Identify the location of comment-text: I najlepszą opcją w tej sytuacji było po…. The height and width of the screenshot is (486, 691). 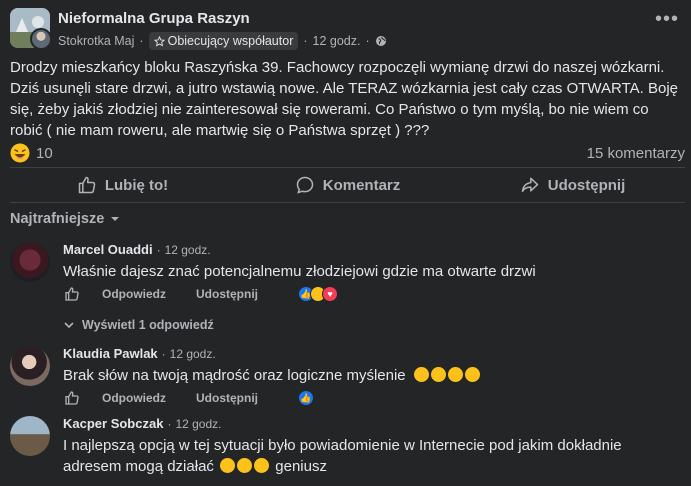
(342, 456).